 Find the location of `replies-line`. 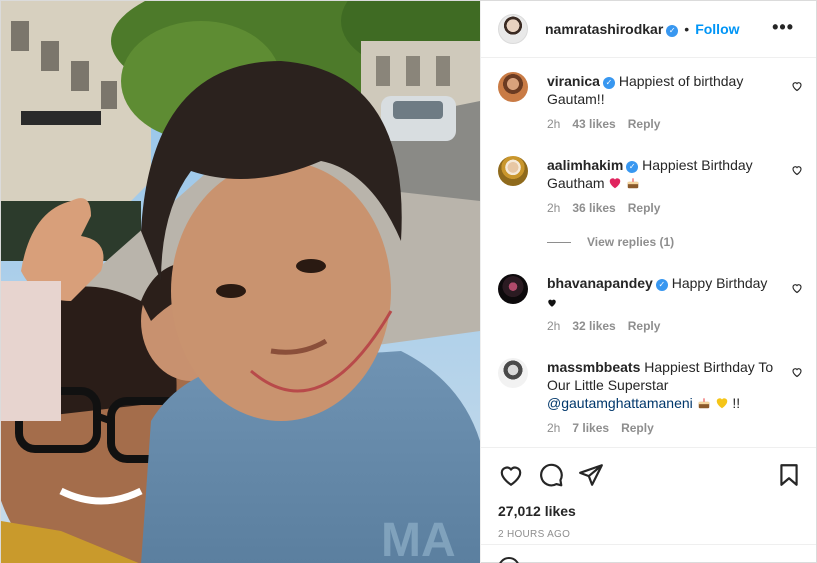

replies-line is located at coordinates (559, 242).